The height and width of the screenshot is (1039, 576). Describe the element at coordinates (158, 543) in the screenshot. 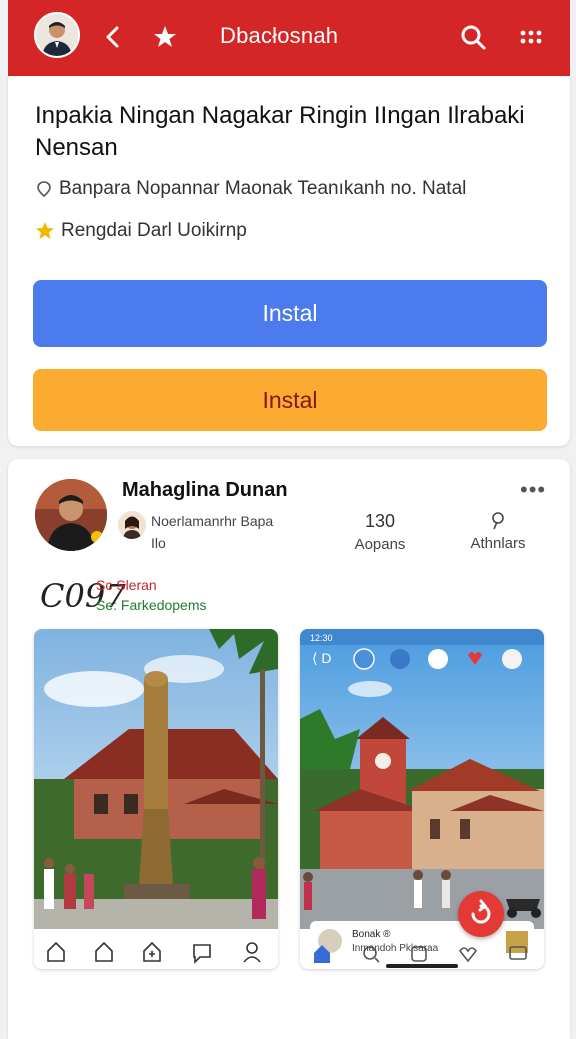

I see `post-subline-2: Ilo` at that location.